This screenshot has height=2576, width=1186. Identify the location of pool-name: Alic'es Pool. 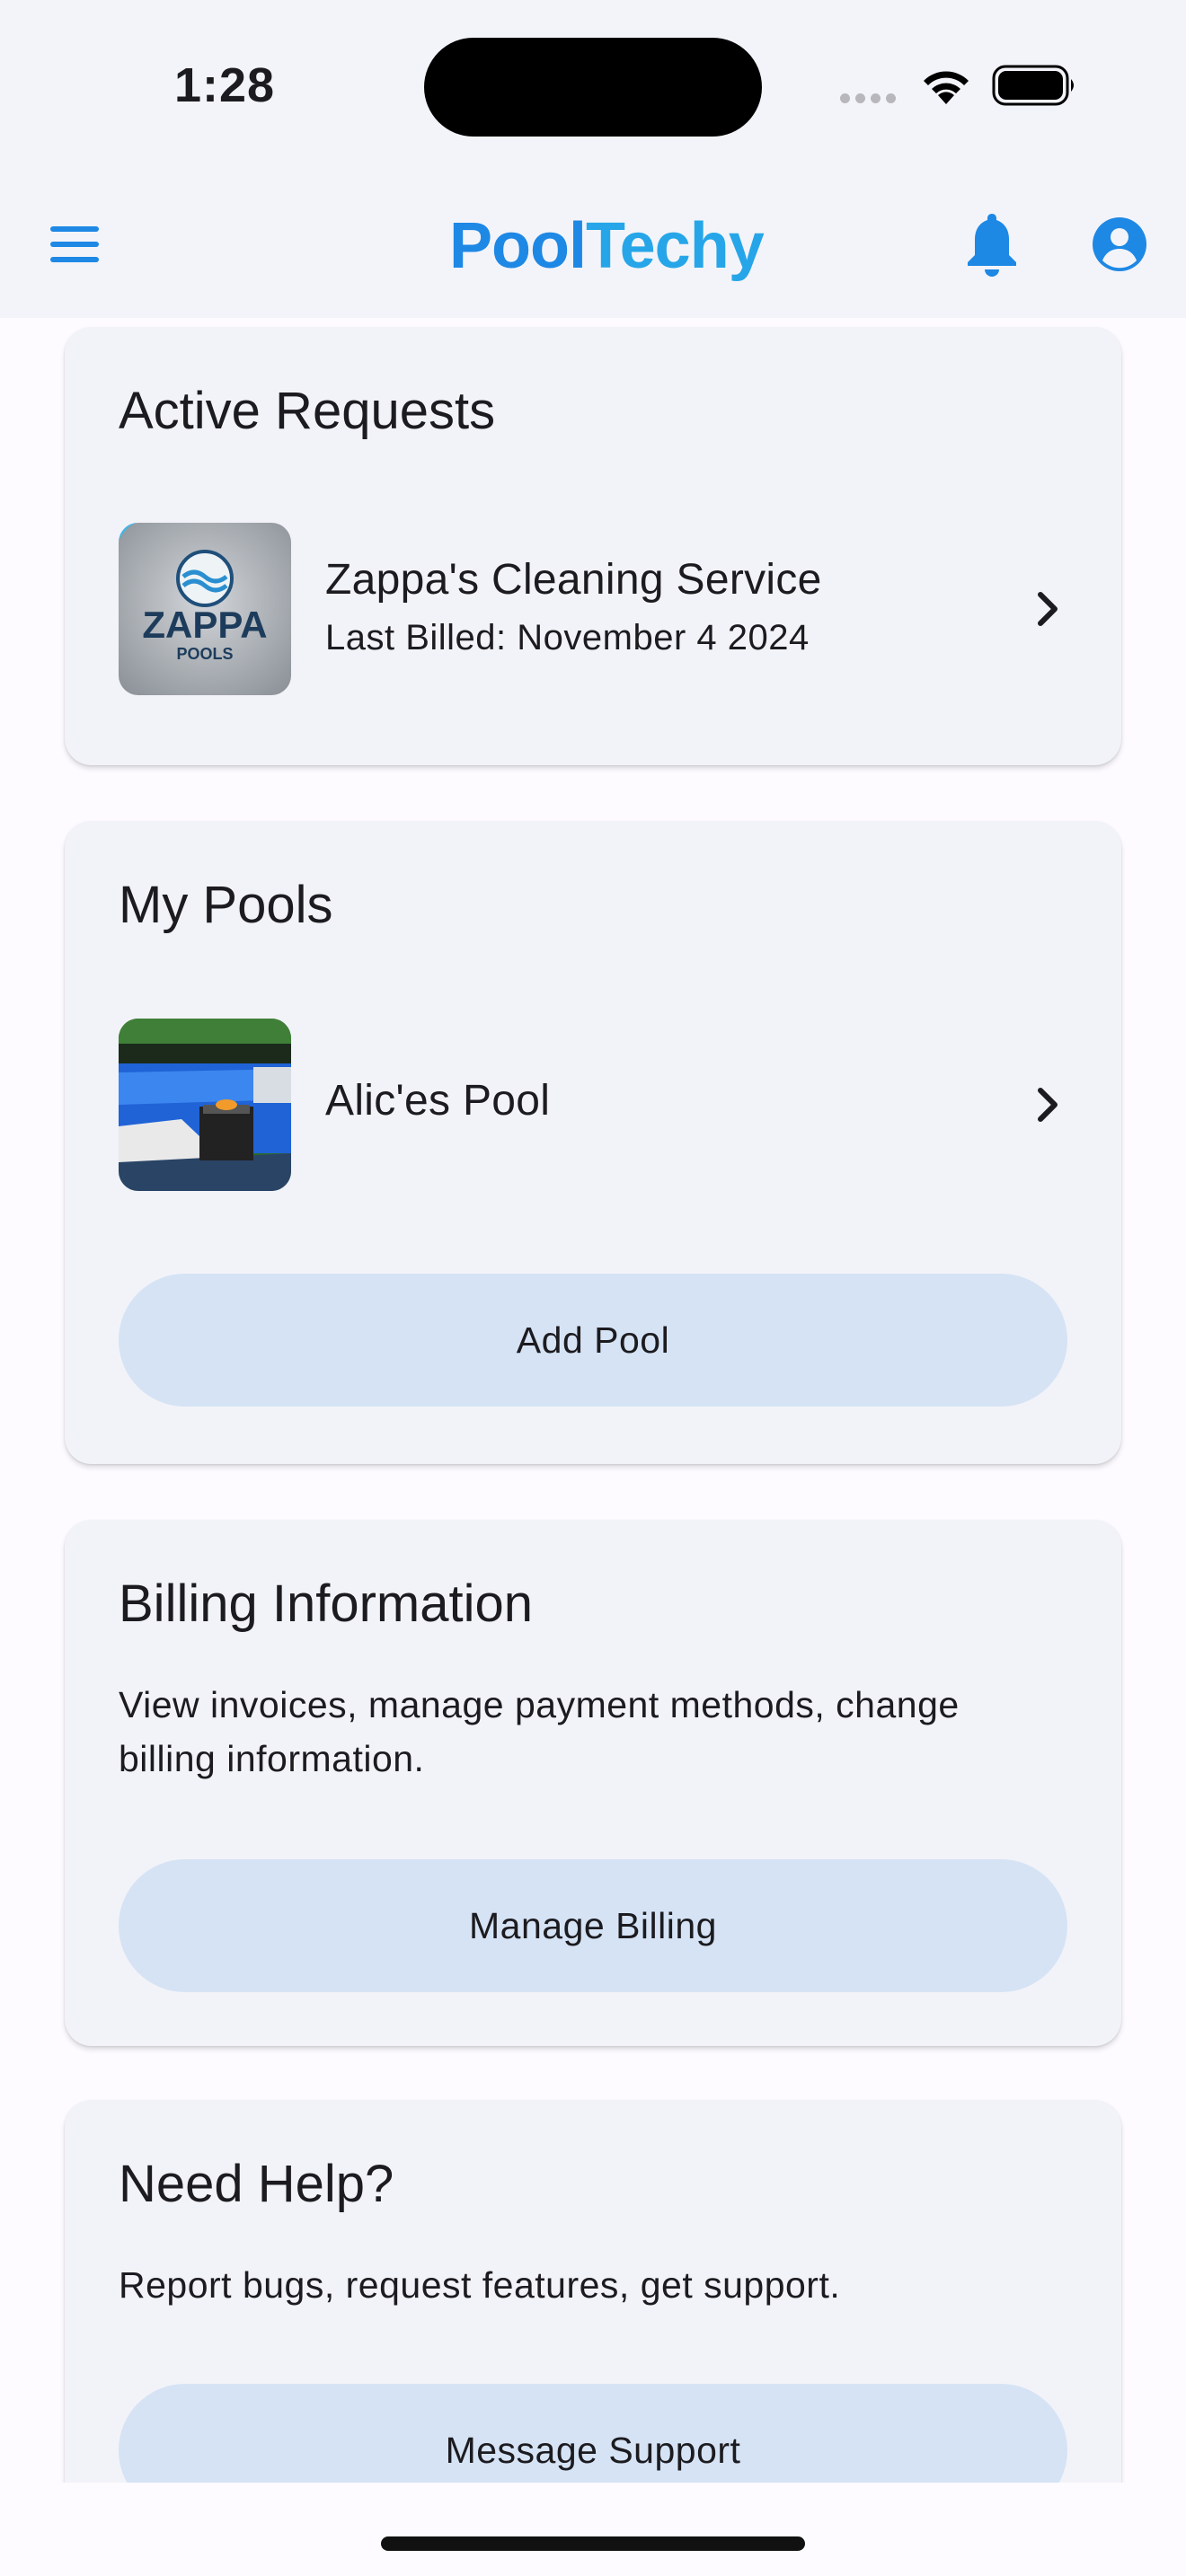
(438, 1101).